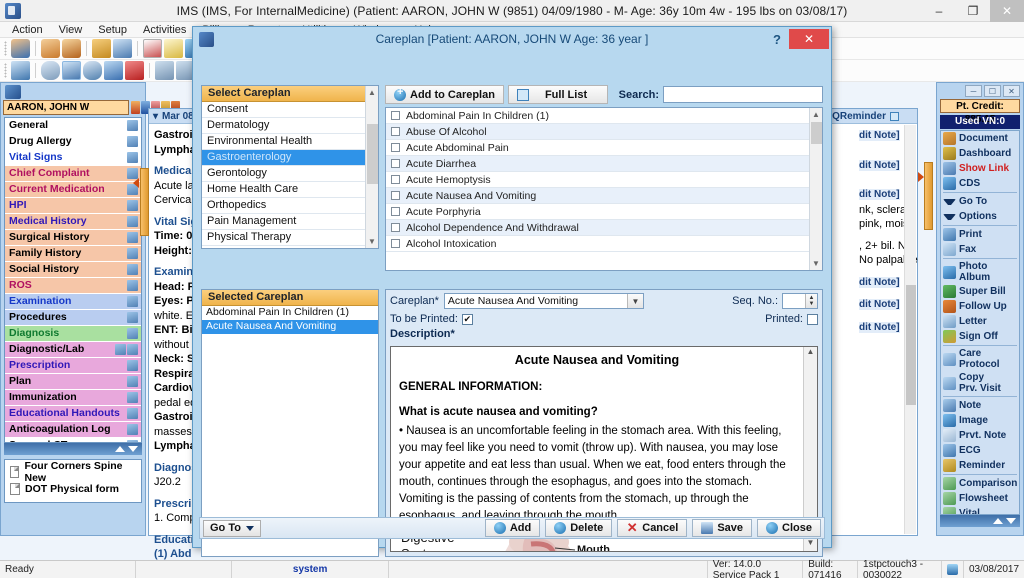  What do you see at coordinates (980, 510) in the screenshot?
I see `right-item-vital: Vital` at bounding box center [980, 510].